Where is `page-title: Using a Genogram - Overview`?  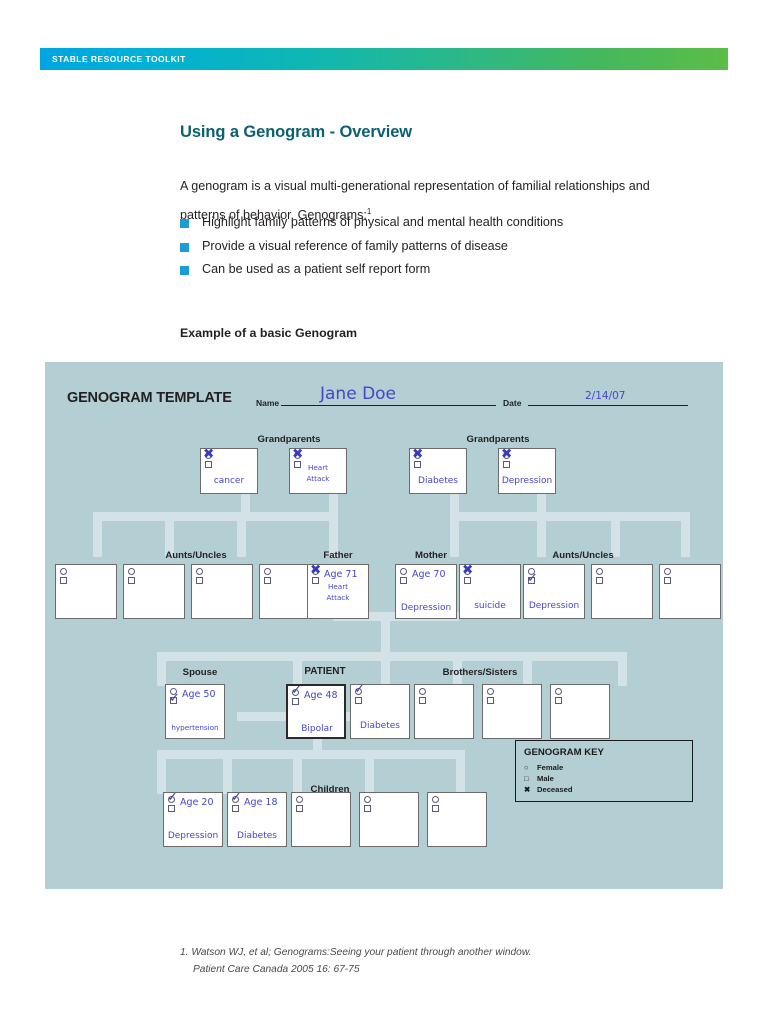
page-title: Using a Genogram - Overview is located at coordinates (296, 132).